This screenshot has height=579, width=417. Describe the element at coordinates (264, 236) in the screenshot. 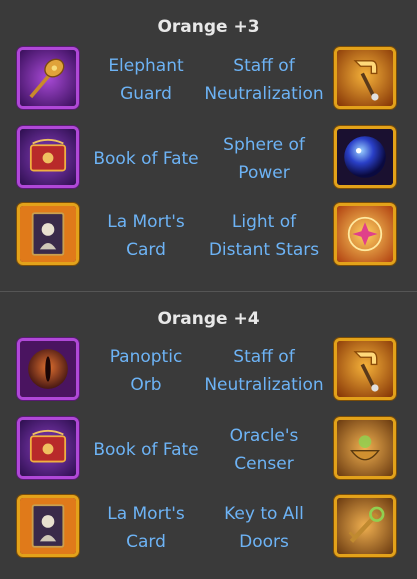

I see `artifact-name: Light of Distant Stars` at that location.